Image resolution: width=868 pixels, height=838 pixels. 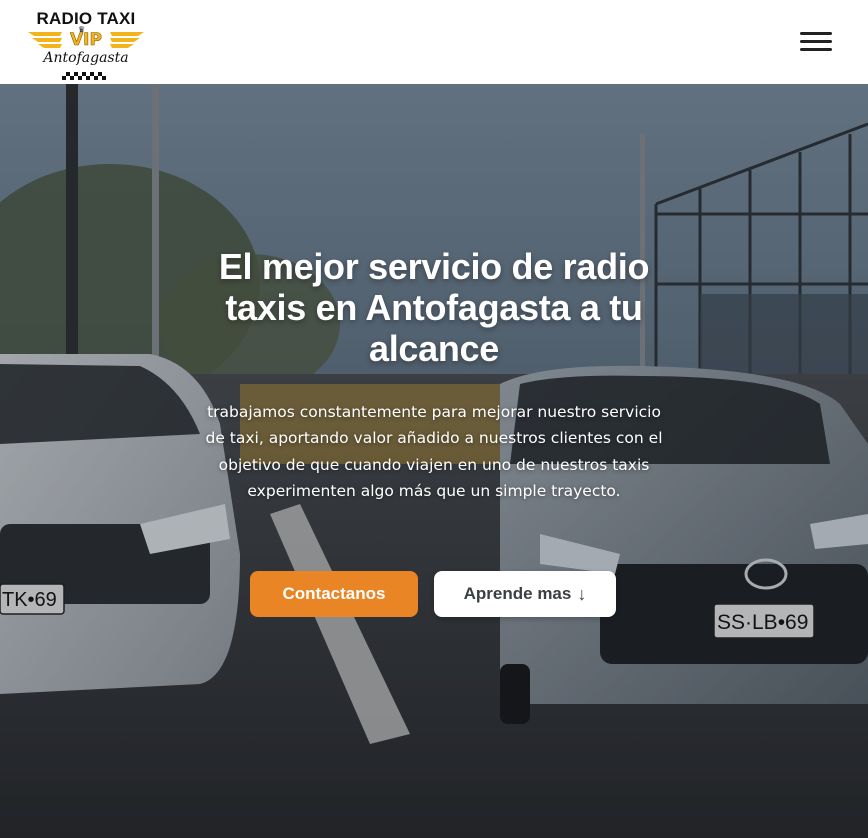 What do you see at coordinates (86, 18) in the screenshot?
I see `logo-title: RADIO TAXI` at bounding box center [86, 18].